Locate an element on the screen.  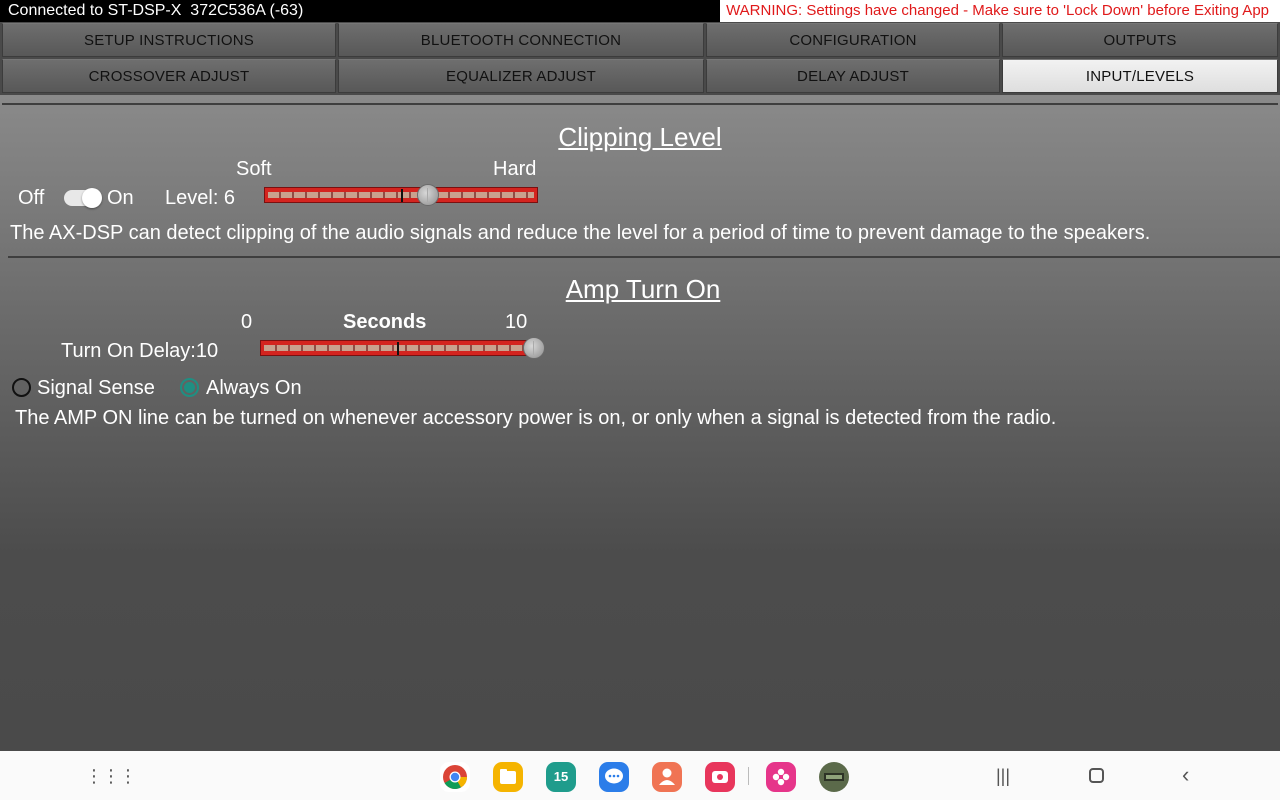
calendar-date: 15 is located at coordinates (561, 776).